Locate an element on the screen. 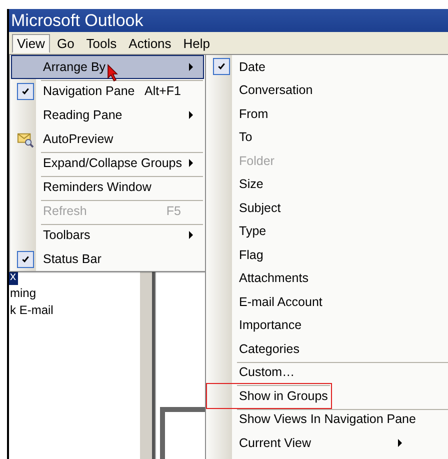 The width and height of the screenshot is (448, 459). menu-item: Conversation is located at coordinates (327, 90).